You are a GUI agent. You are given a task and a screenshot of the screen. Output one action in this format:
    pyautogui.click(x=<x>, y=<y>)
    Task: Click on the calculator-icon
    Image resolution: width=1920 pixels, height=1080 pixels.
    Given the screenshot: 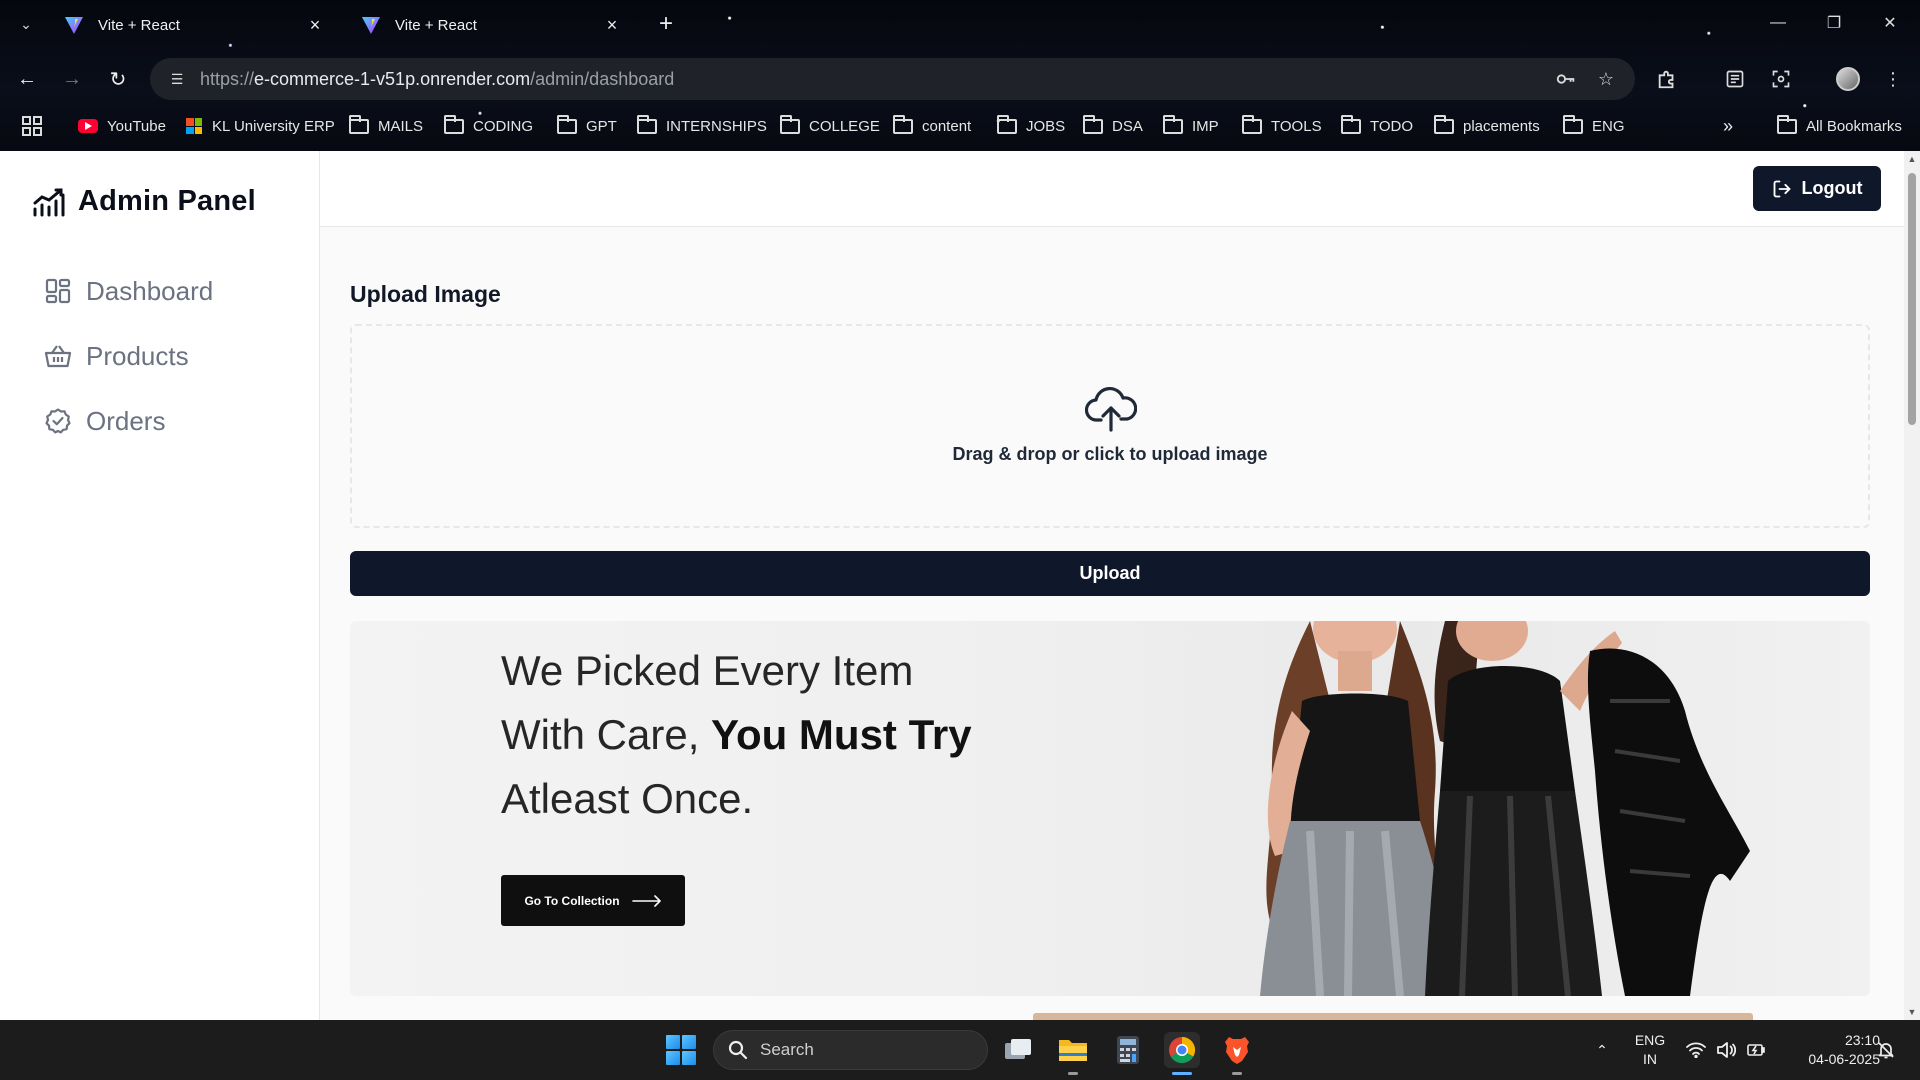 What is the action you would take?
    pyautogui.click(x=1128, y=1050)
    